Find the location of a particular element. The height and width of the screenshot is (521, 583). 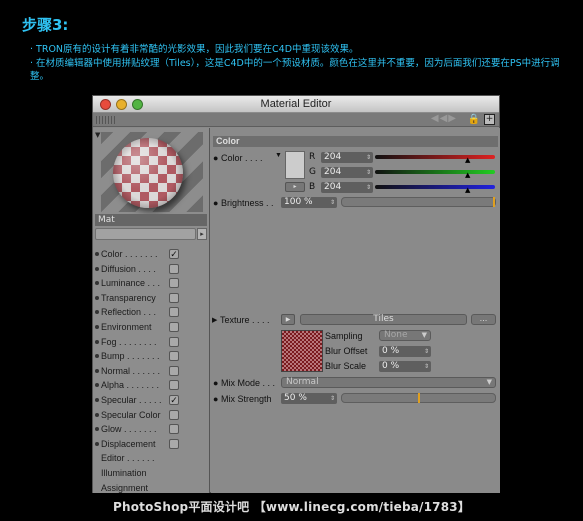

sampling-label: Sampling is located at coordinates (344, 336).